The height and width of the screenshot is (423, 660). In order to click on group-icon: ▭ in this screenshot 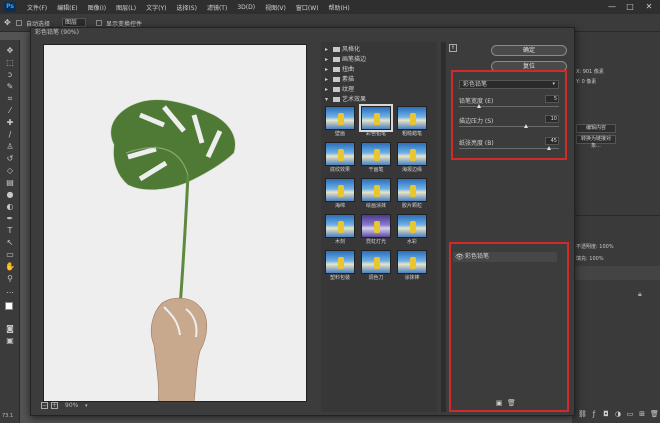, I will do `click(630, 414)`.